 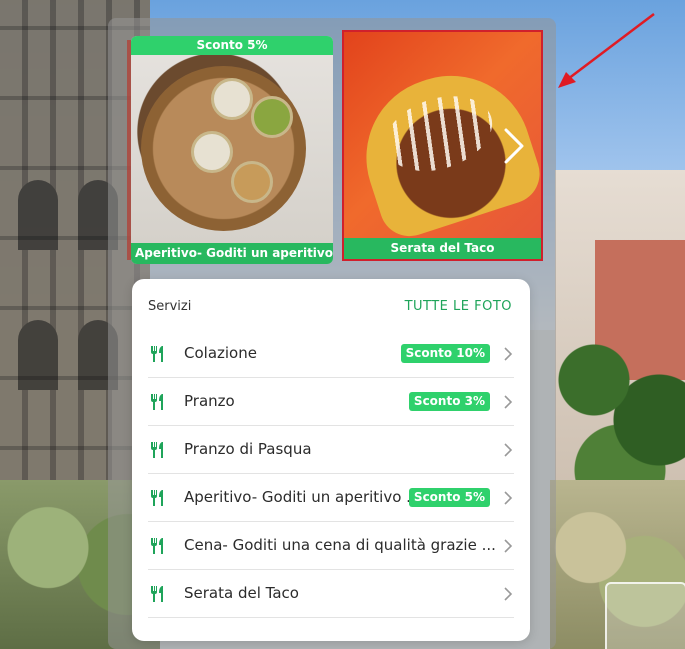 I want to click on discount-badge: Sconto 10%, so click(x=445, y=353).